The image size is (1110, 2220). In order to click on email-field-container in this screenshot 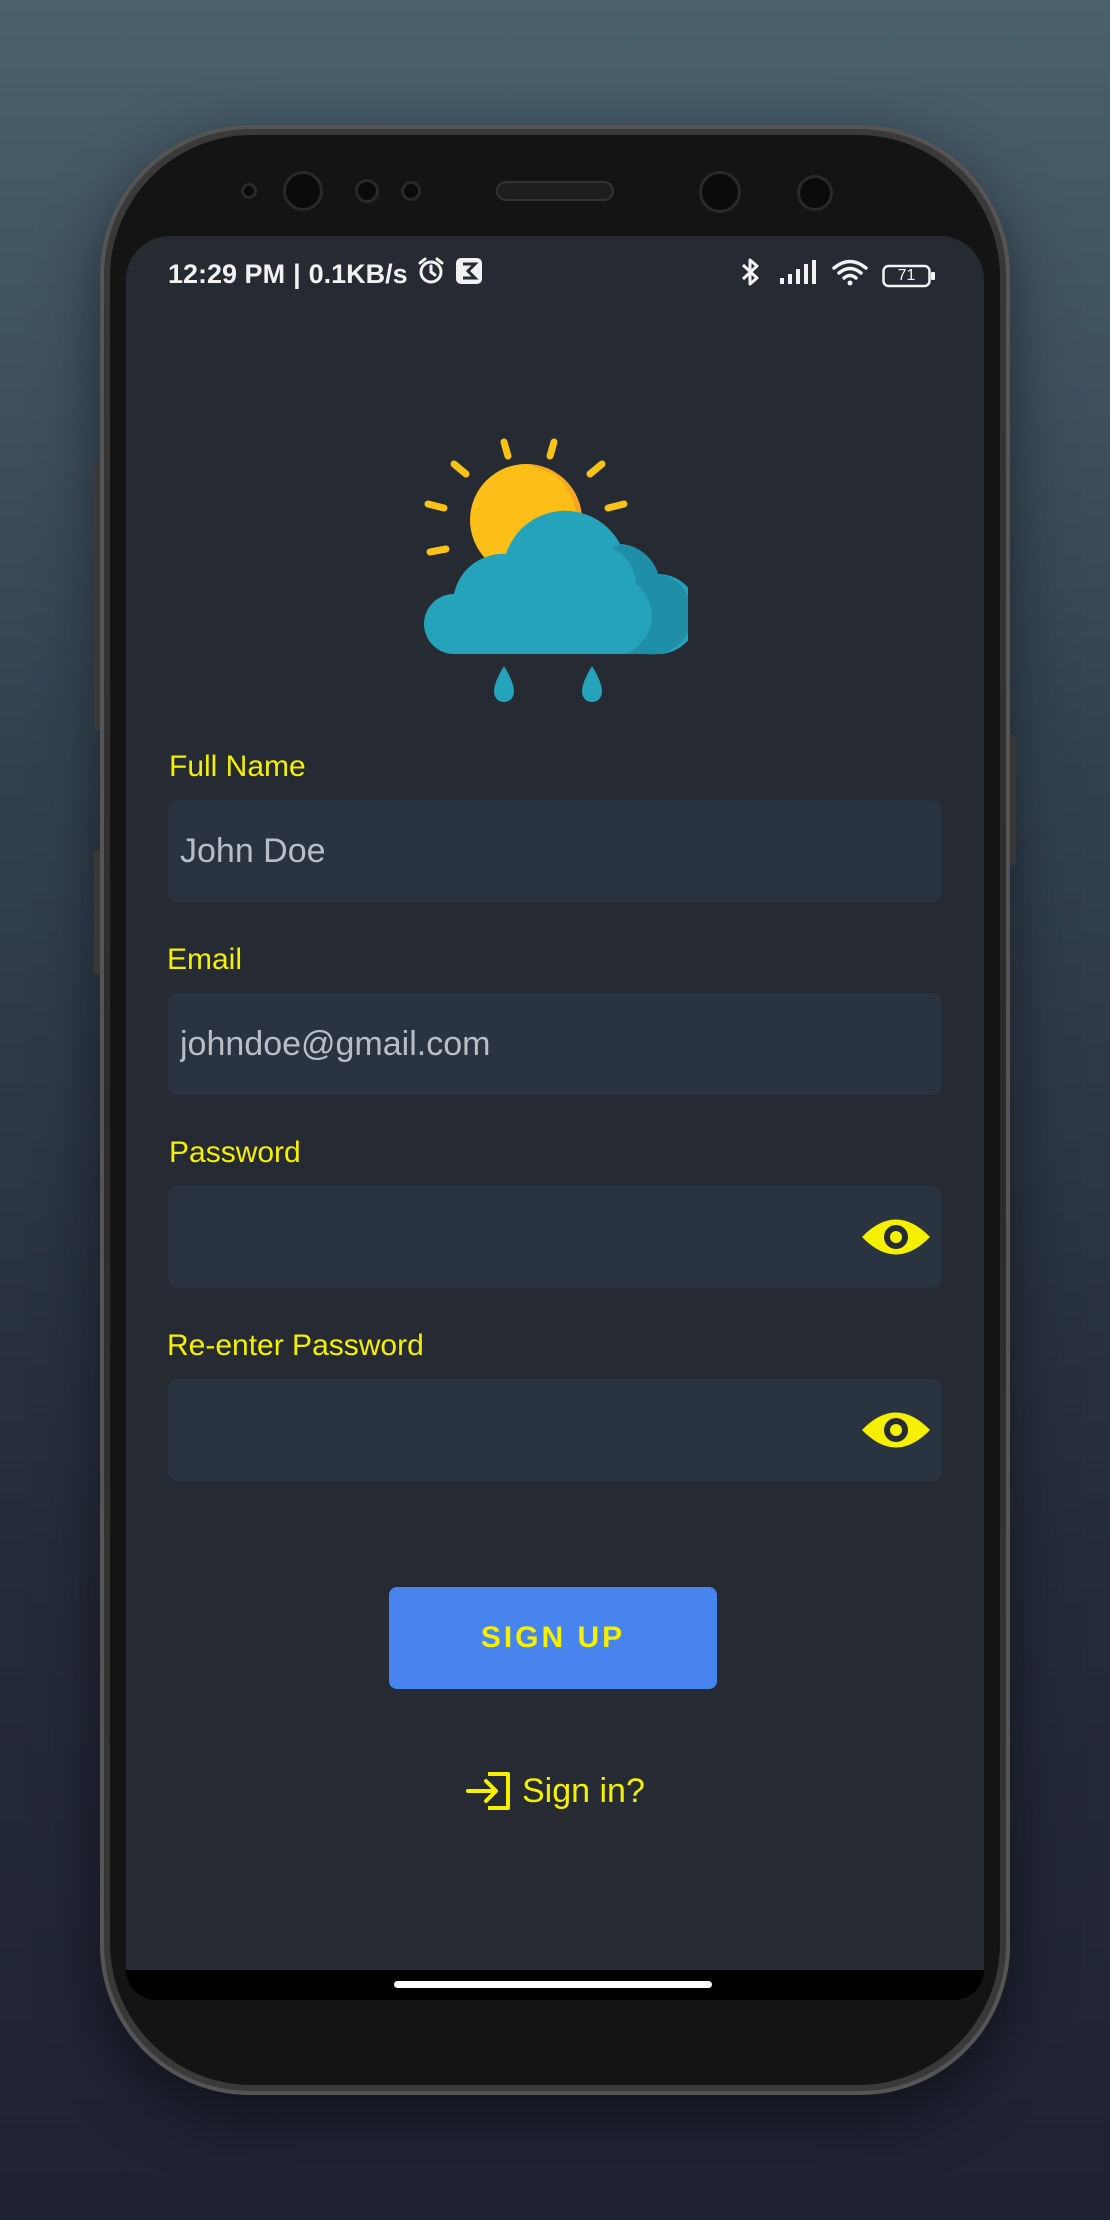, I will do `click(555, 1044)`.